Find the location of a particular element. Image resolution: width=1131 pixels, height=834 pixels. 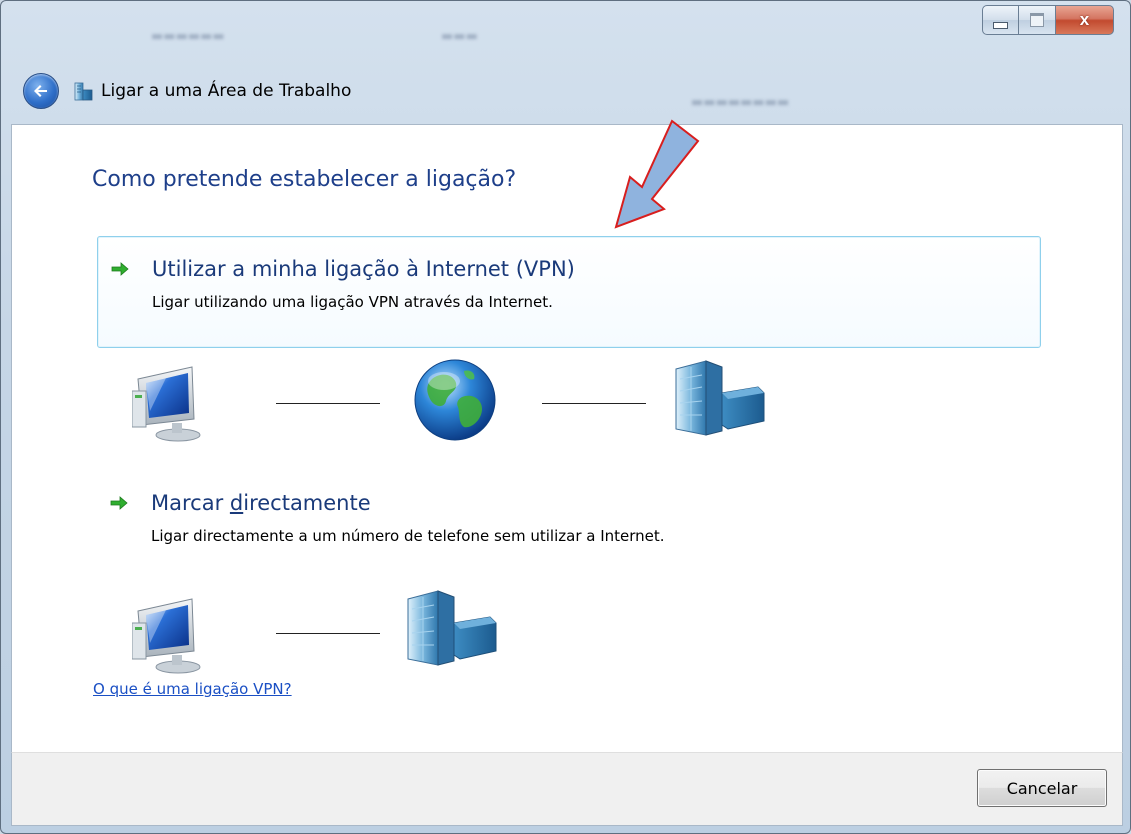

background-titlebar-blur: ▬▬▬ is located at coordinates (459, 36).